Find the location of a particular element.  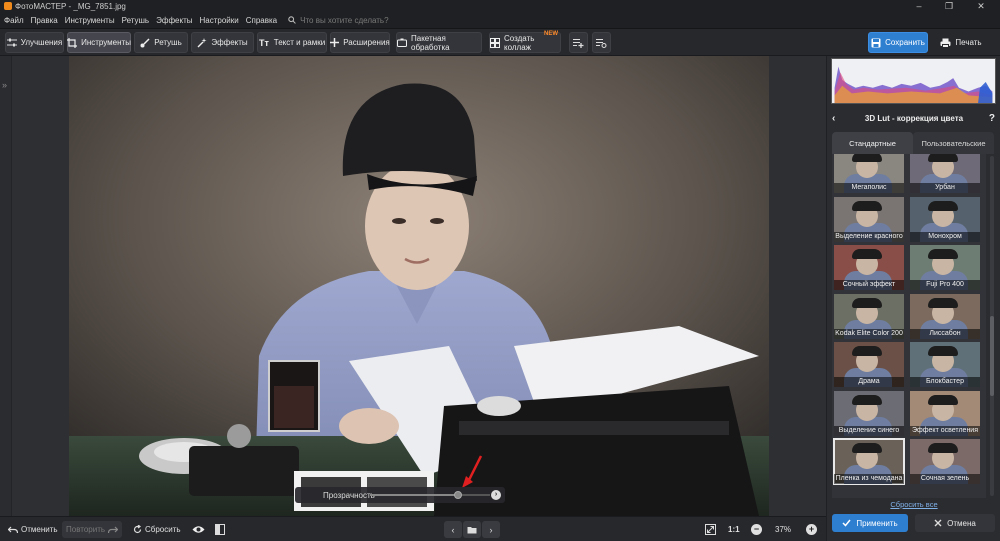

maximize-button: ❐ is located at coordinates (949, 6).